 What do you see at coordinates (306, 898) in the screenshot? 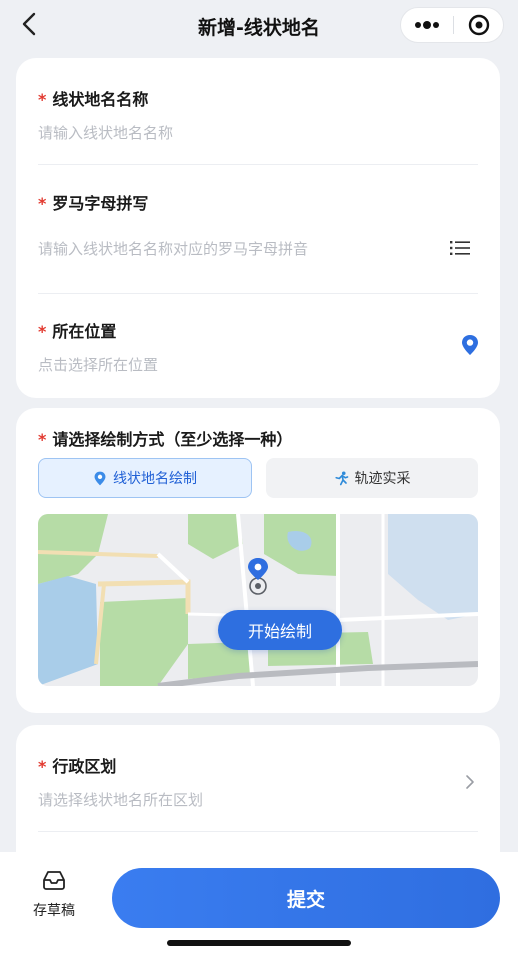
I see `submit-button: 提交` at bounding box center [306, 898].